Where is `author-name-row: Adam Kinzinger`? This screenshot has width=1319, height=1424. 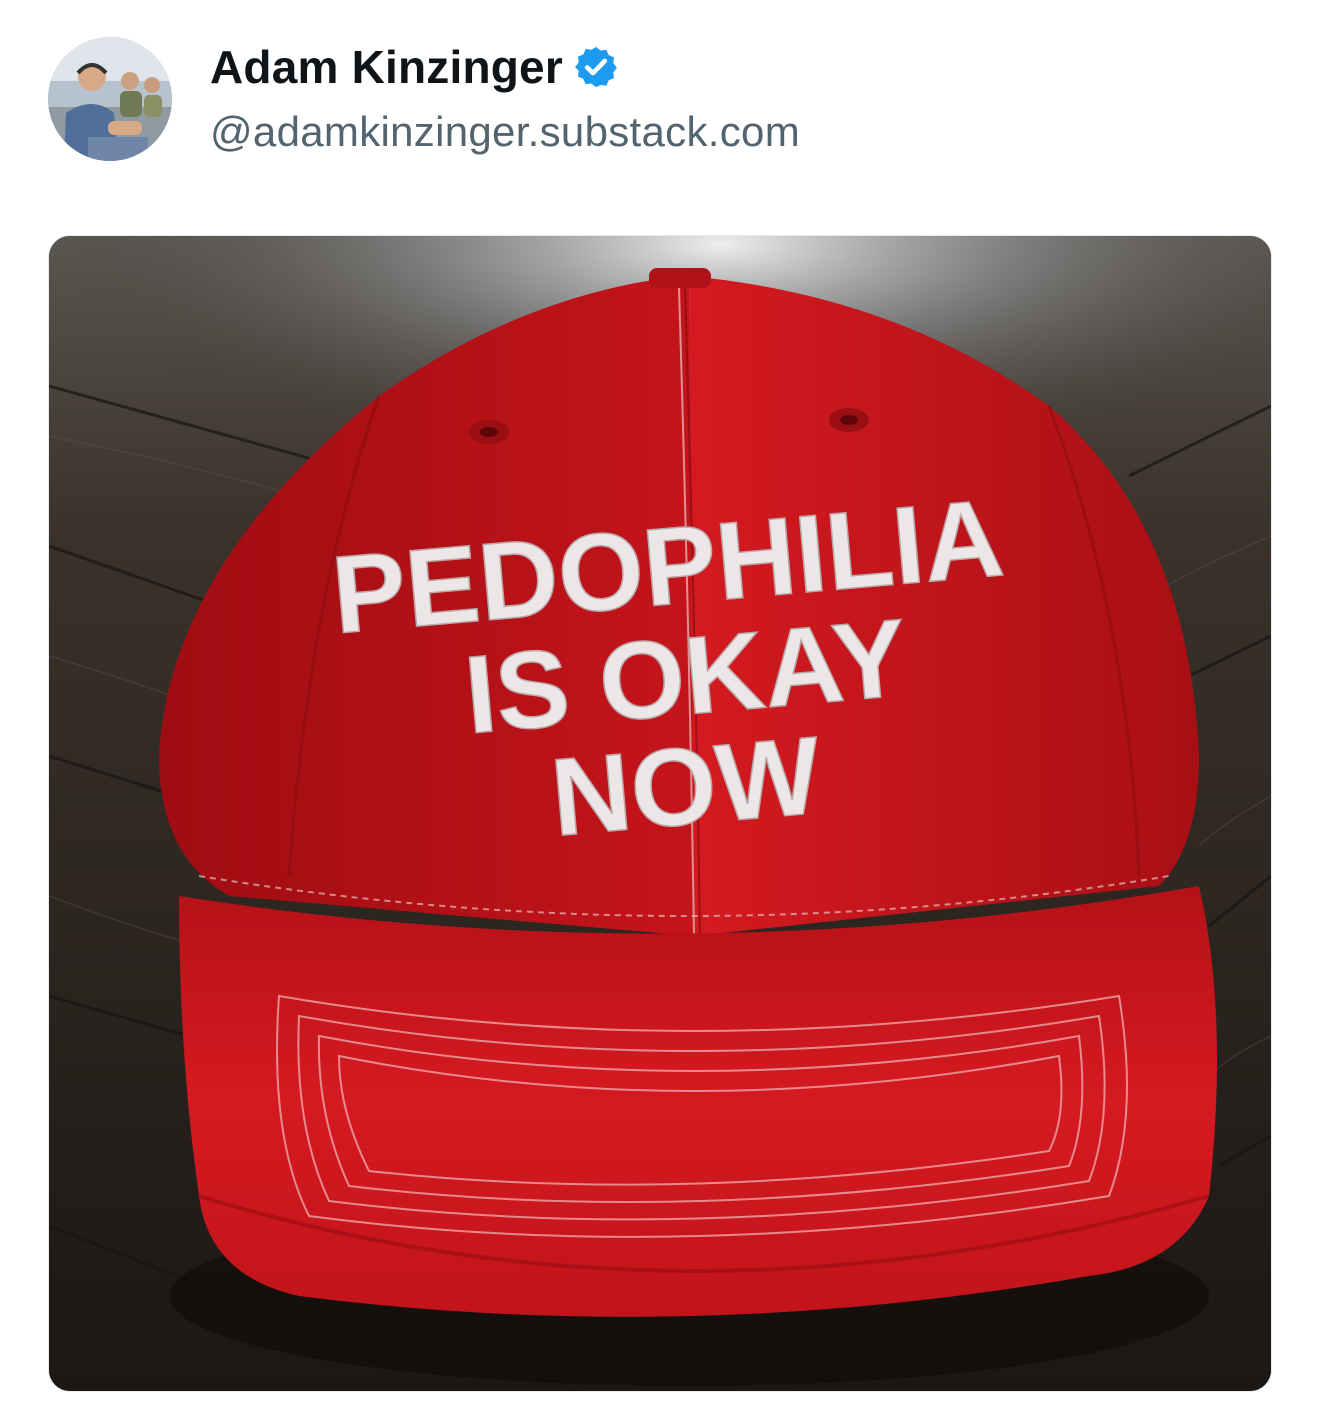
author-name-row: Adam Kinzinger is located at coordinates (505, 67).